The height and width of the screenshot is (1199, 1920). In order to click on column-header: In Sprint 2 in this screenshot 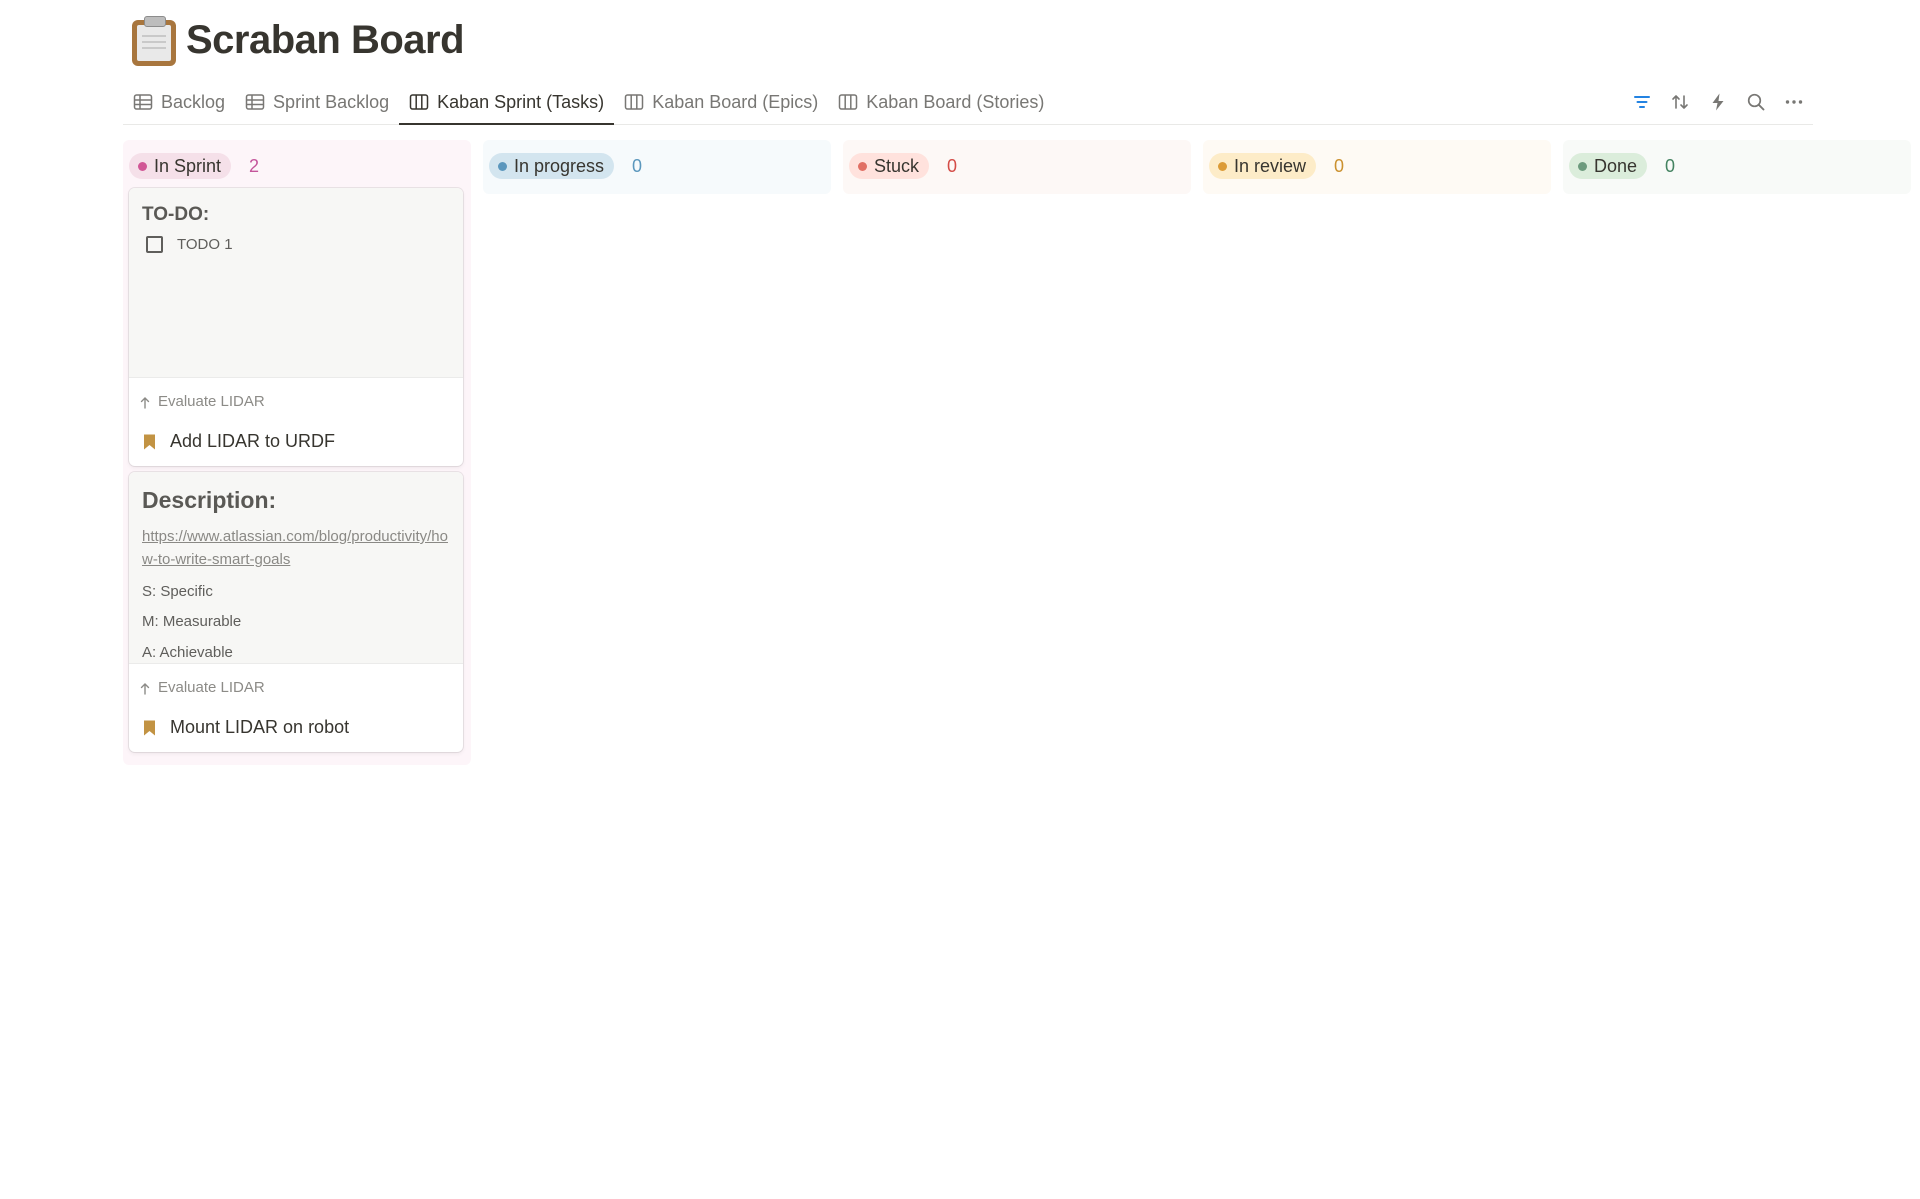, I will do `click(297, 166)`.